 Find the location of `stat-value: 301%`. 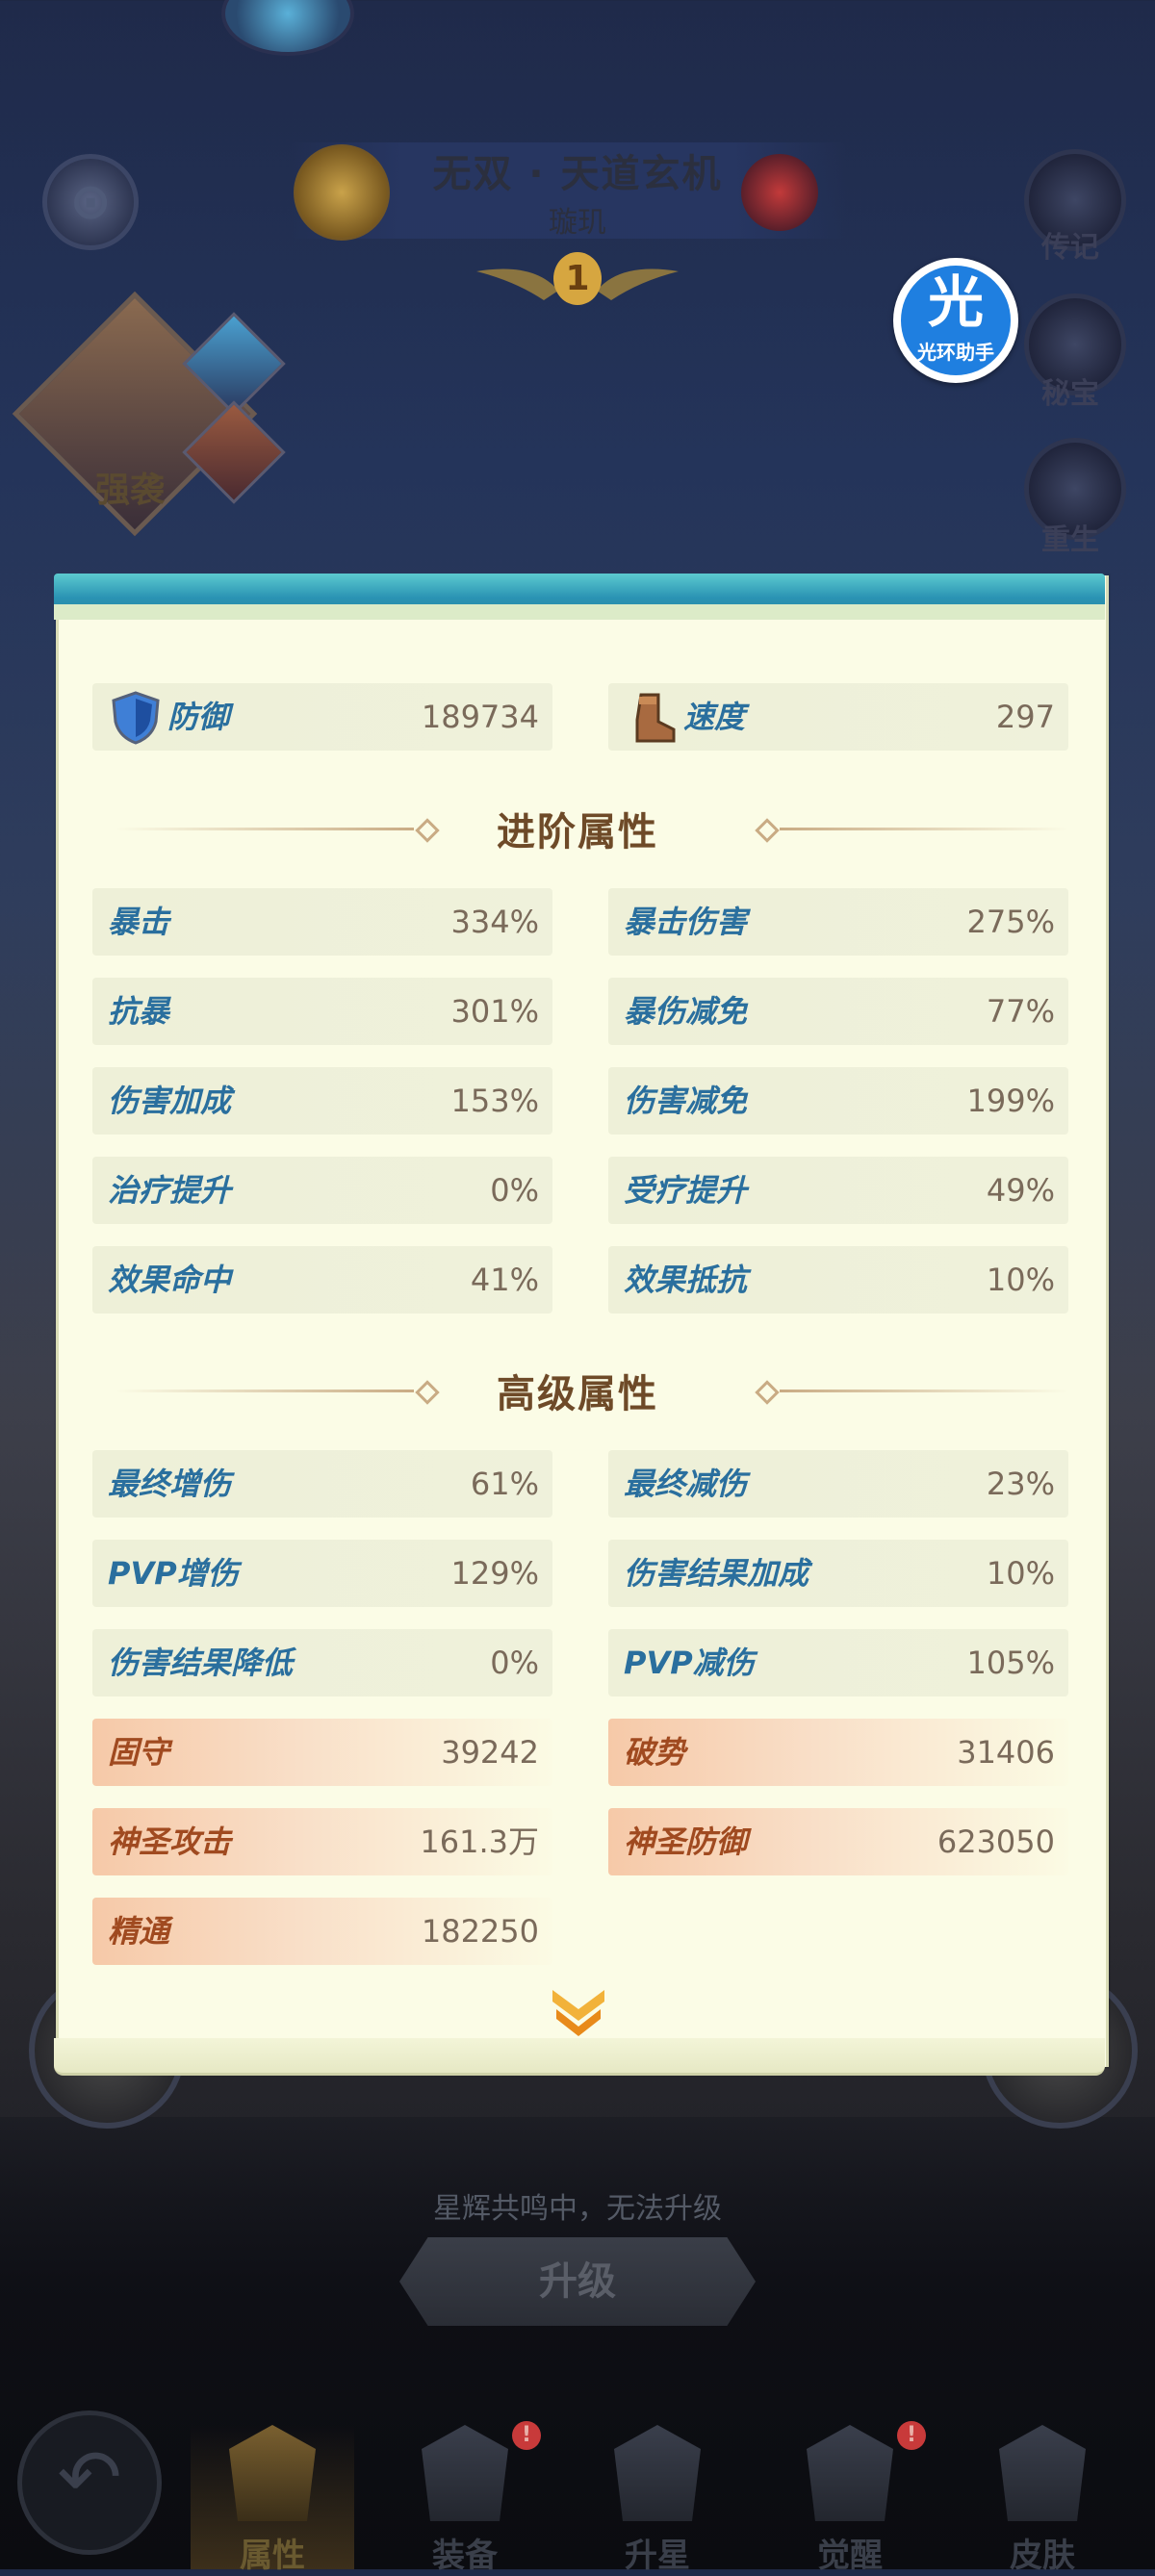

stat-value: 301% is located at coordinates (494, 1011).